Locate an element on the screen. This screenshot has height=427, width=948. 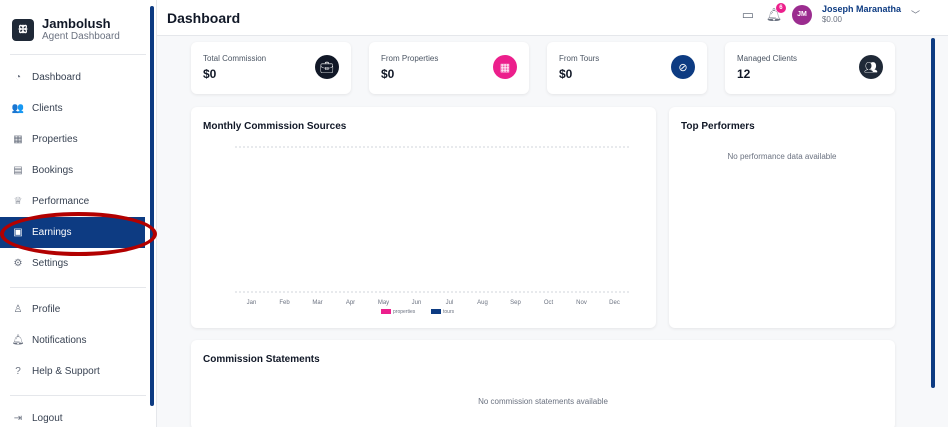
sidebar-item-label: Dashboard is located at coordinates (56, 77).